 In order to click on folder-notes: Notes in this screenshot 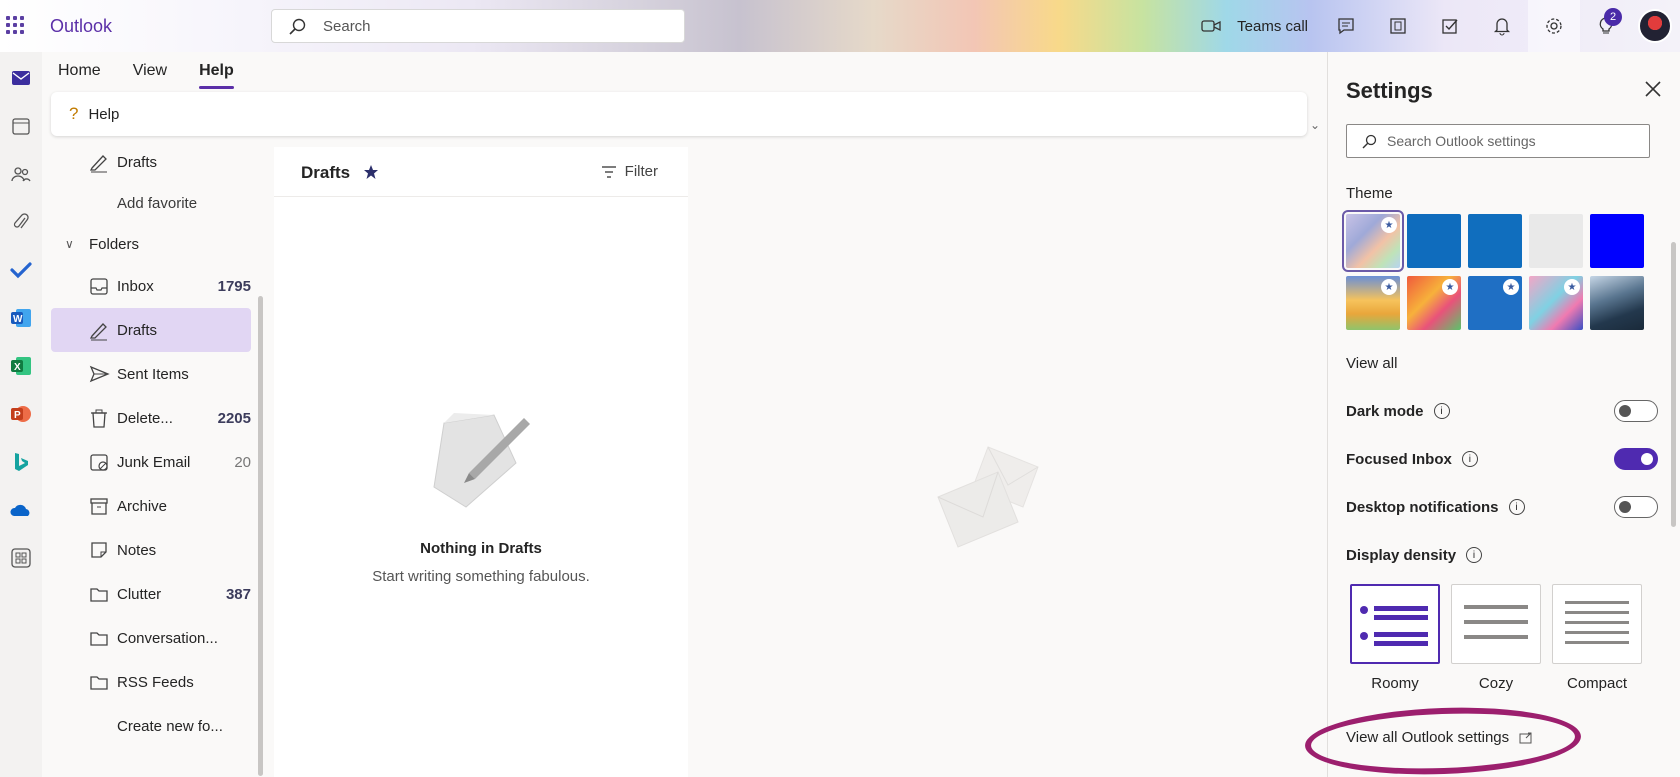, I will do `click(151, 550)`.